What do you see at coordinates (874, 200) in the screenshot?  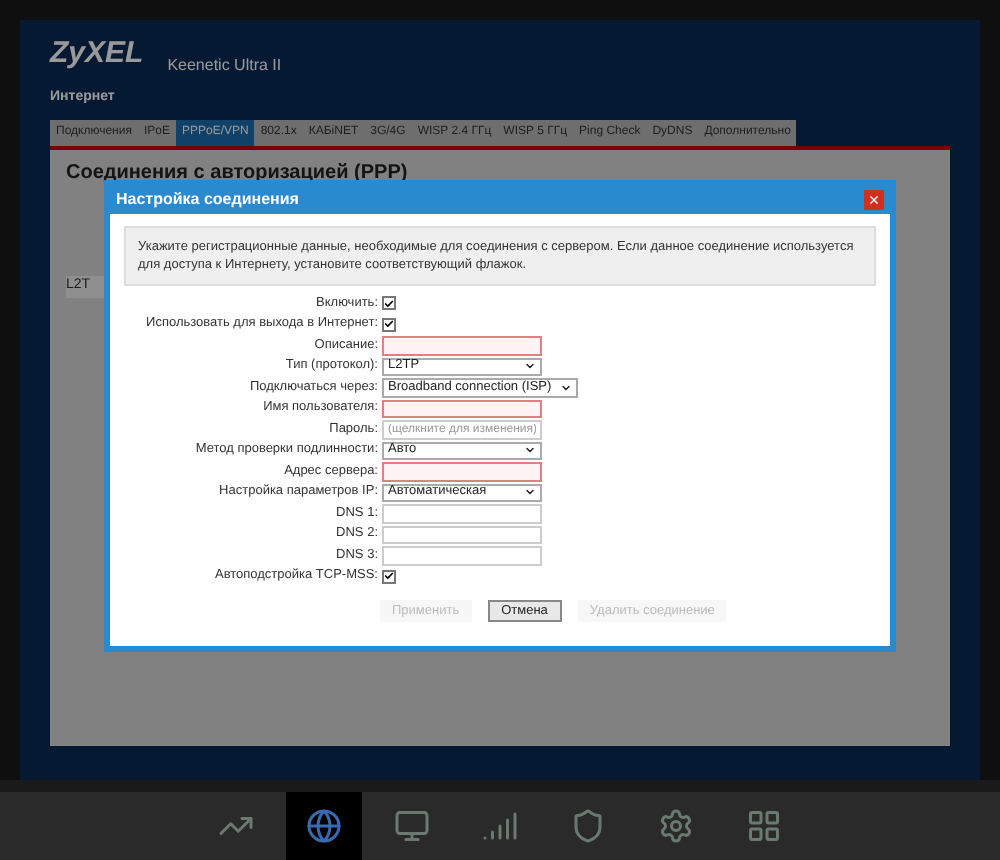 I see `close-button: ×` at bounding box center [874, 200].